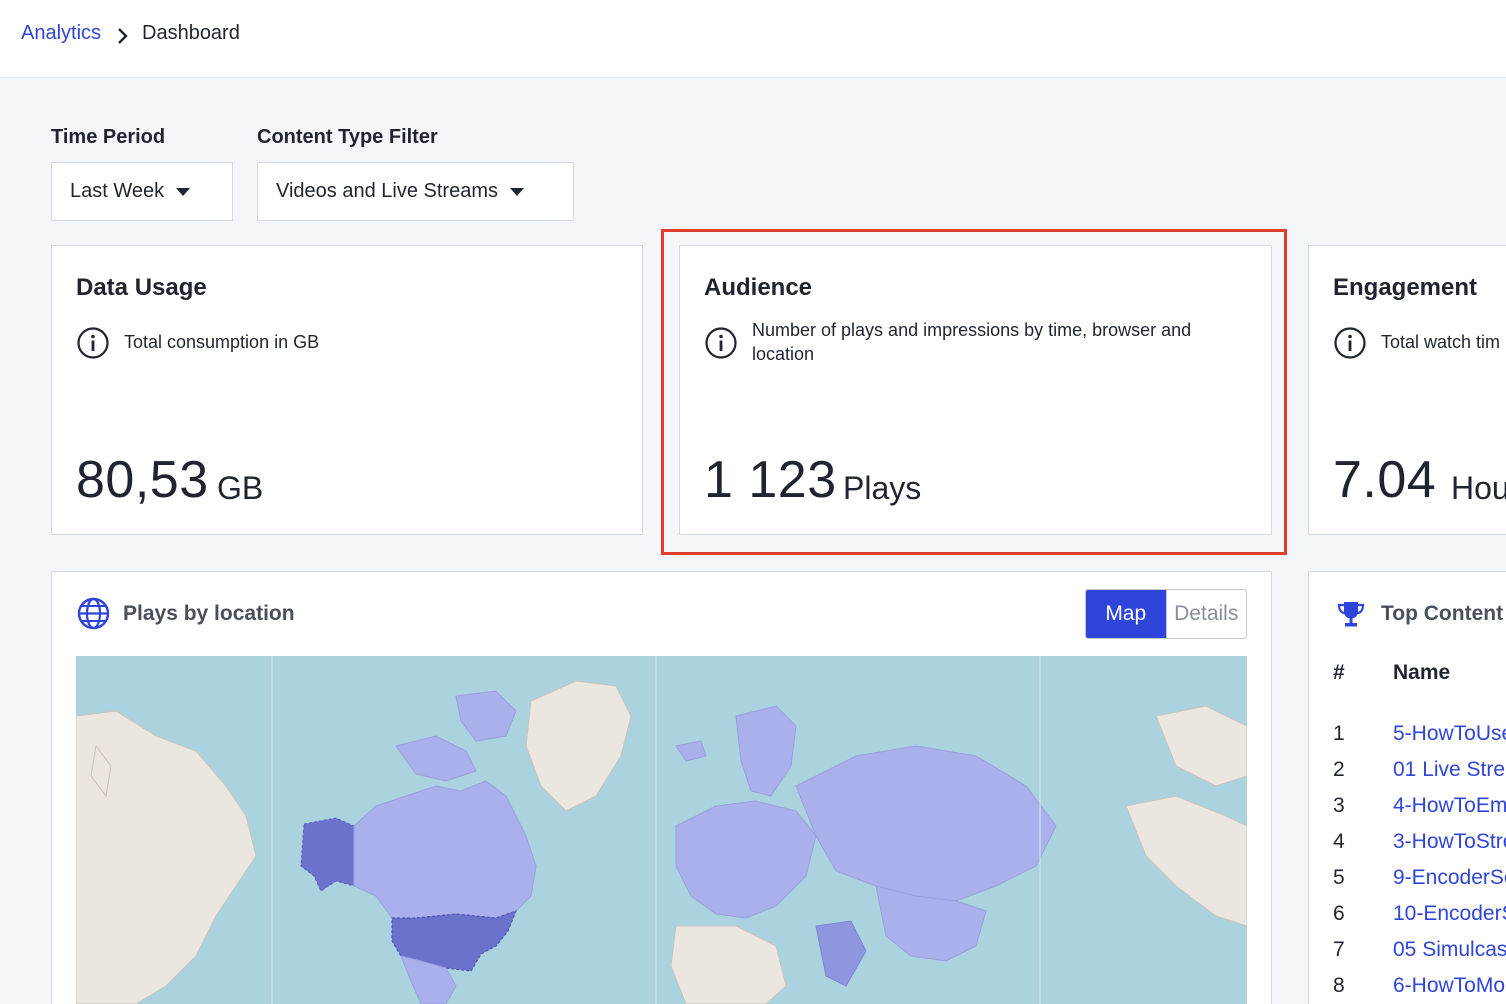 The height and width of the screenshot is (1004, 1506). I want to click on top-content-rank: 3, so click(1339, 805).